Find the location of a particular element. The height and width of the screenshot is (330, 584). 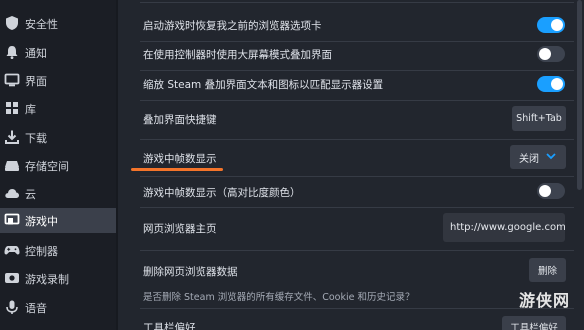

setting-label: 删除网页浏览器数据 is located at coordinates (190, 272).